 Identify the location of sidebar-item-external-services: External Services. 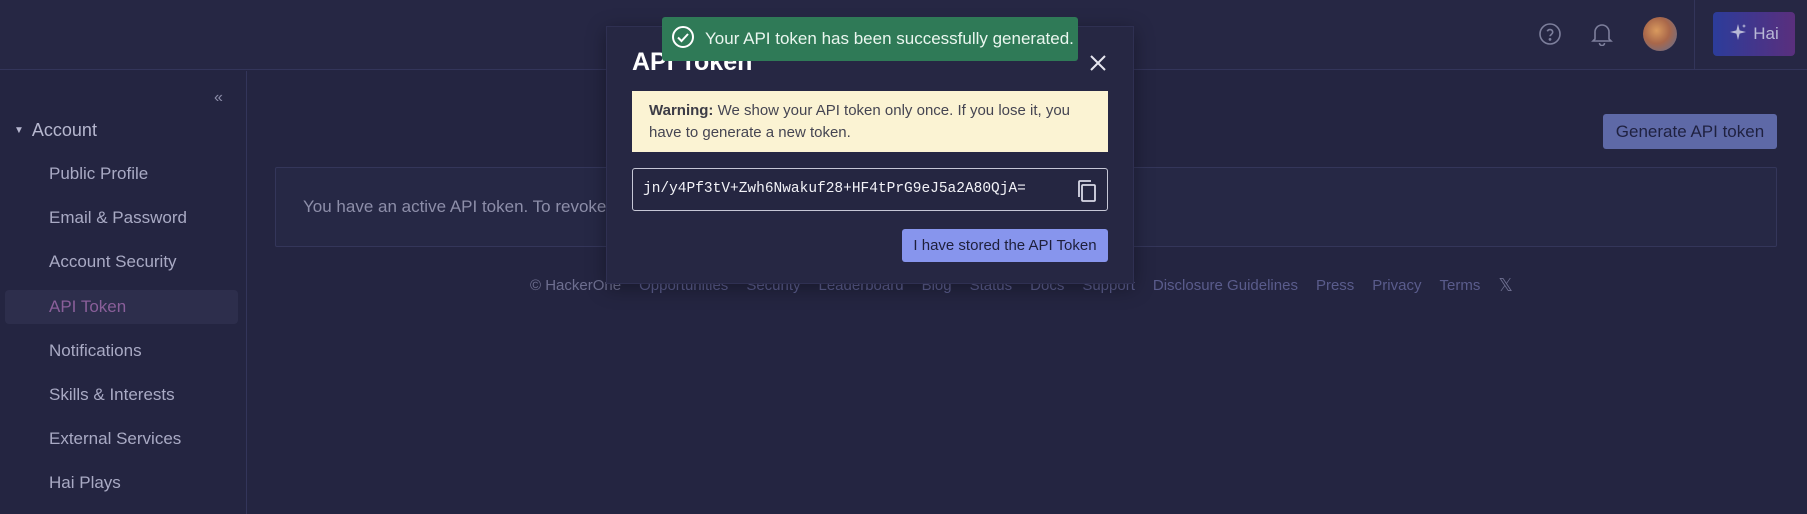
(121, 439).